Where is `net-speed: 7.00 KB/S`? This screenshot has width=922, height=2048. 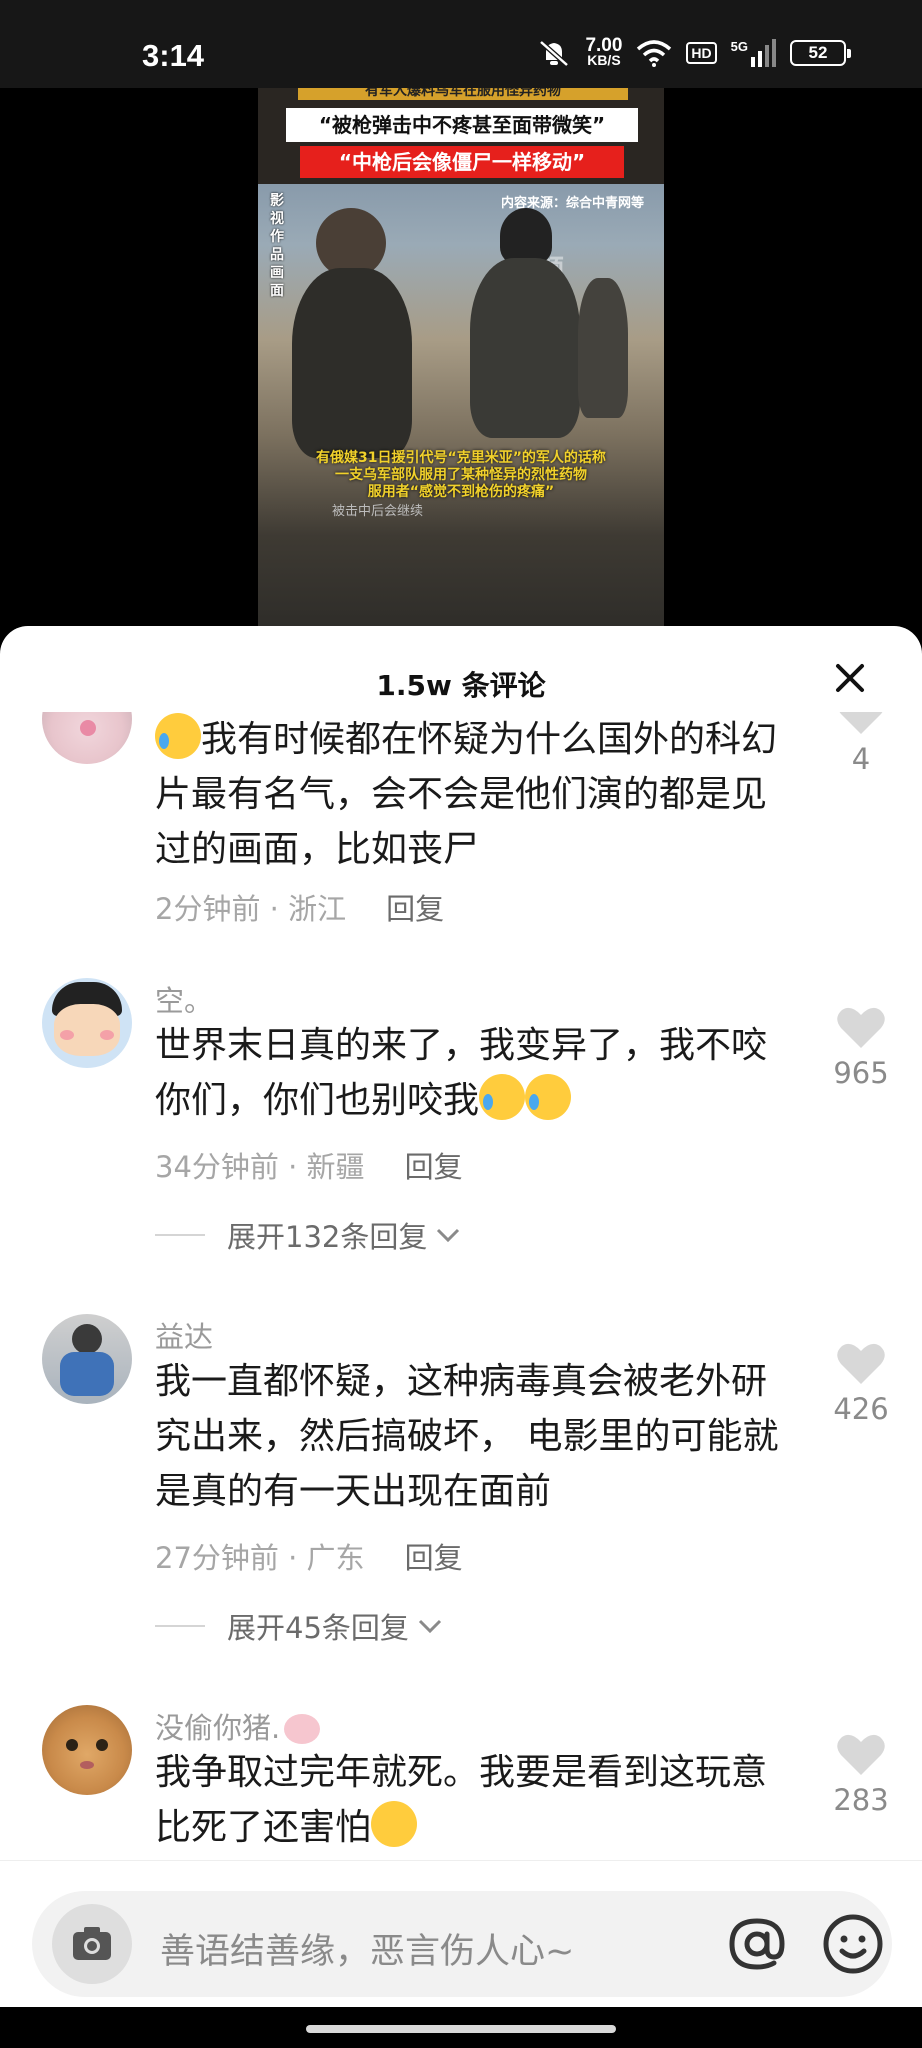 net-speed: 7.00 KB/S is located at coordinates (604, 51).